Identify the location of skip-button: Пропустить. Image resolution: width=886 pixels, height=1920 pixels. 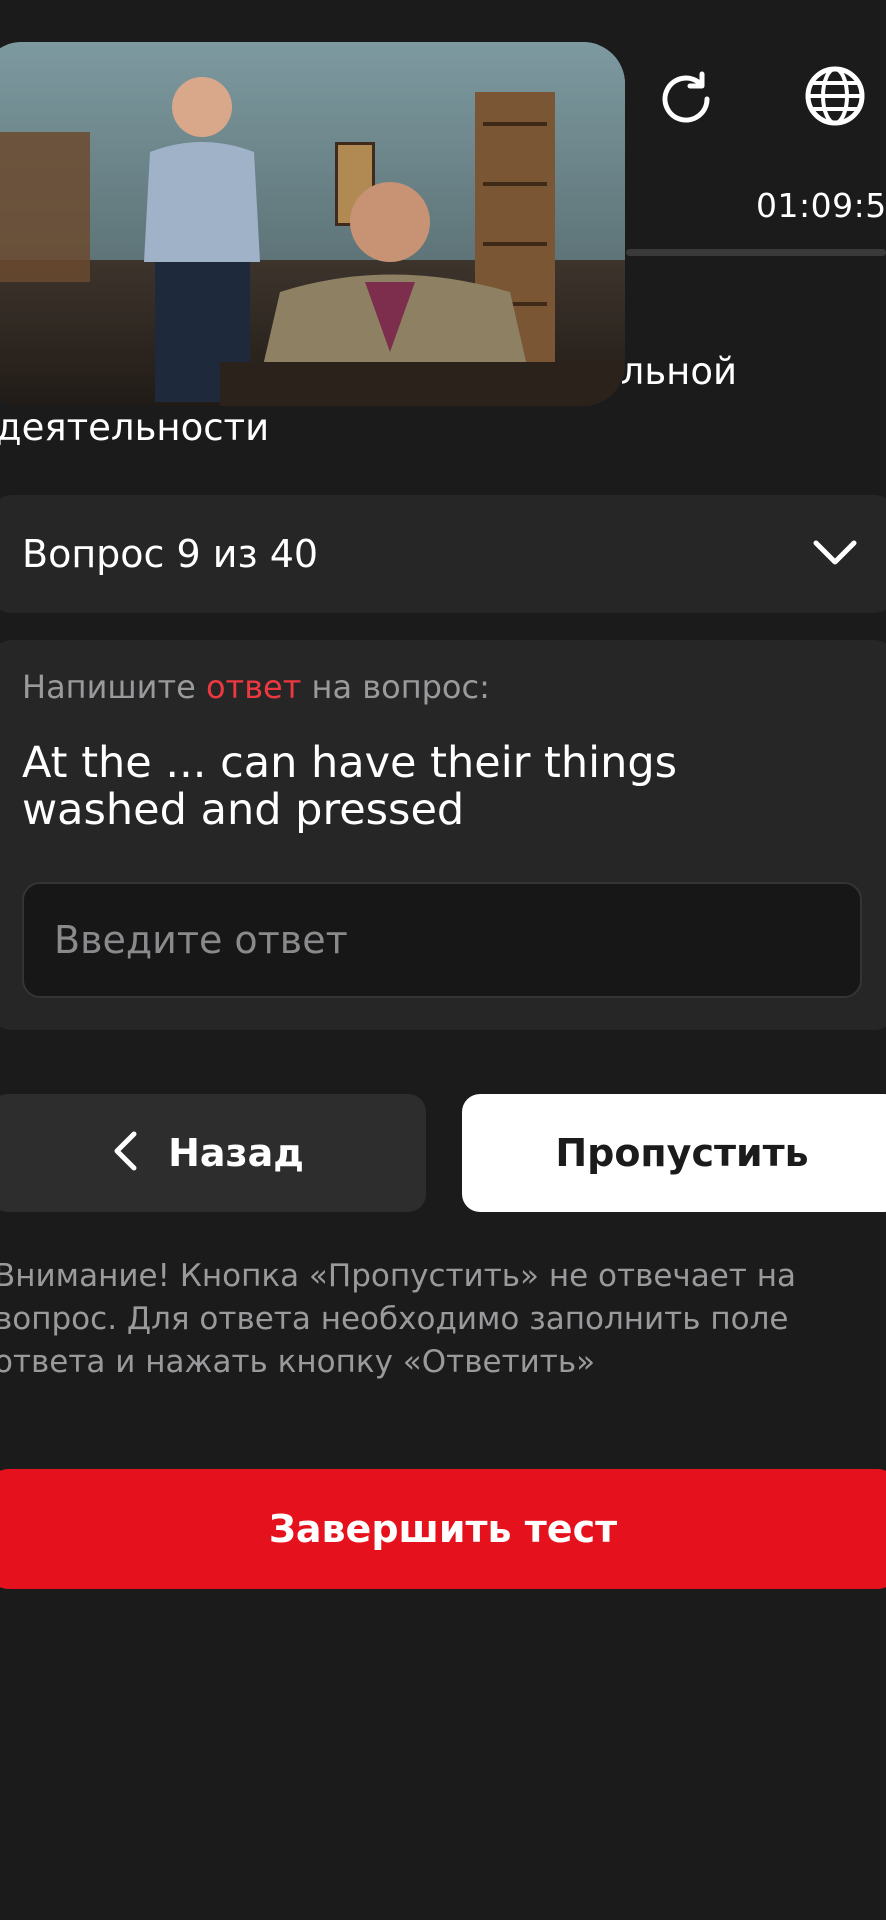
(674, 1153).